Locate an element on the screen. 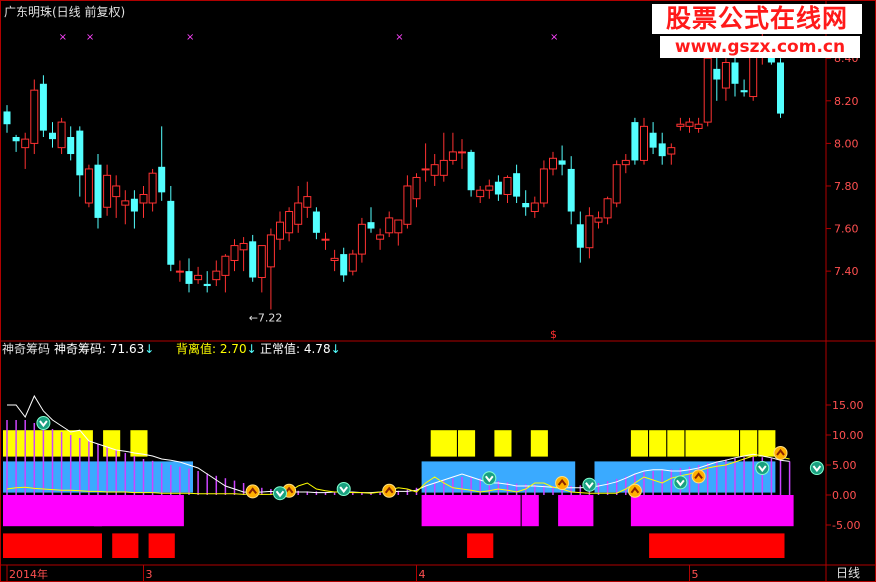 Image resolution: width=876 pixels, height=582 pixels. x-tick-label: 2014年 is located at coordinates (28, 574).